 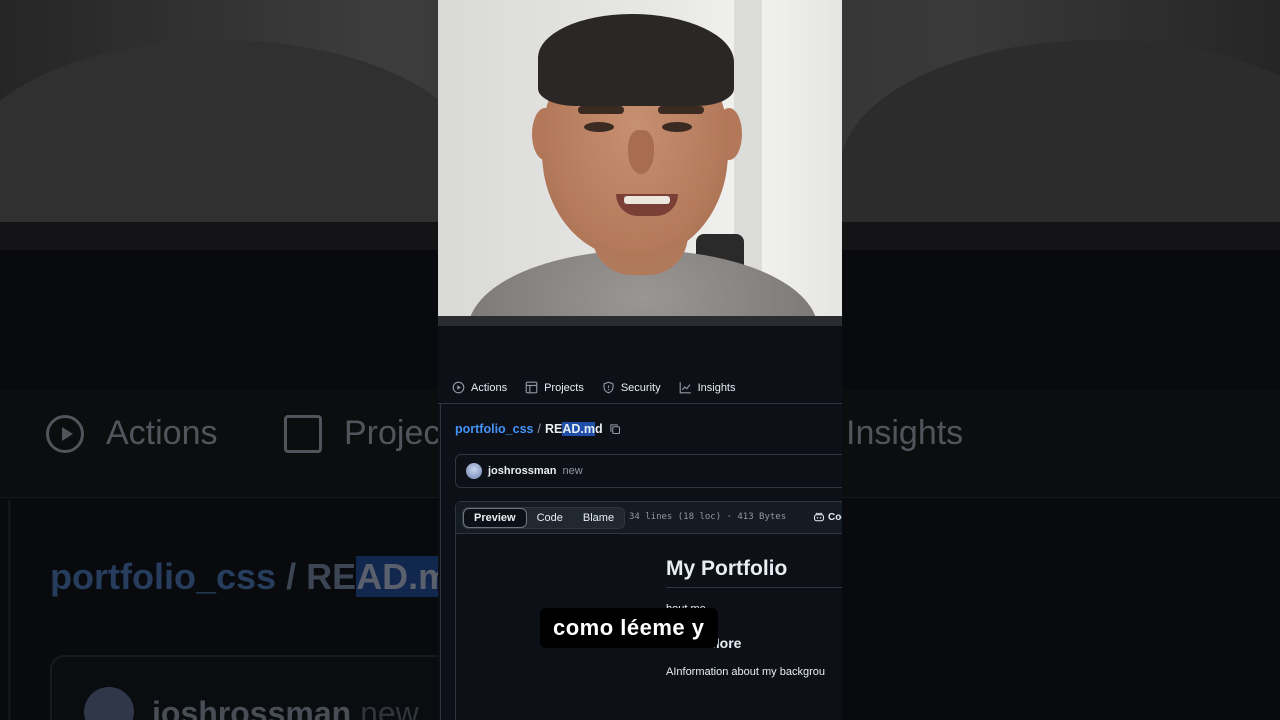 What do you see at coordinates (640, 321) in the screenshot?
I see `video-separator` at bounding box center [640, 321].